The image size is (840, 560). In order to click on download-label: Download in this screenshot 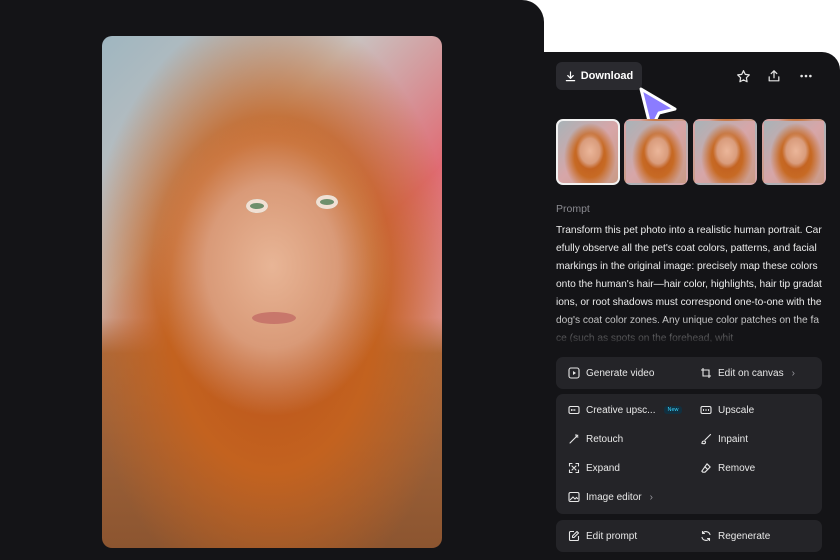, I will do `click(607, 76)`.